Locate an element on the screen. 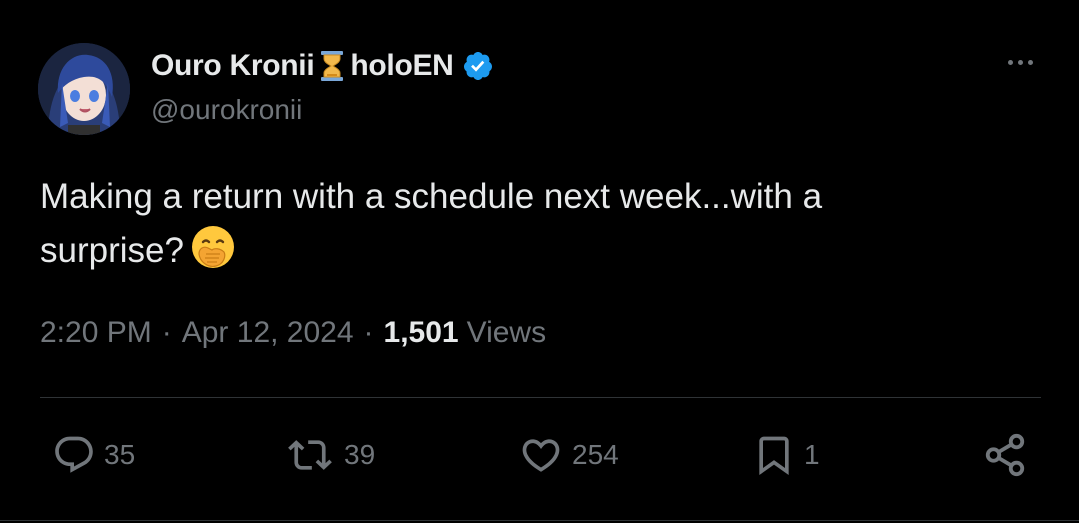 The height and width of the screenshot is (523, 1079). author-name-row: Ouro Kronii holoEN is located at coordinates (322, 66).